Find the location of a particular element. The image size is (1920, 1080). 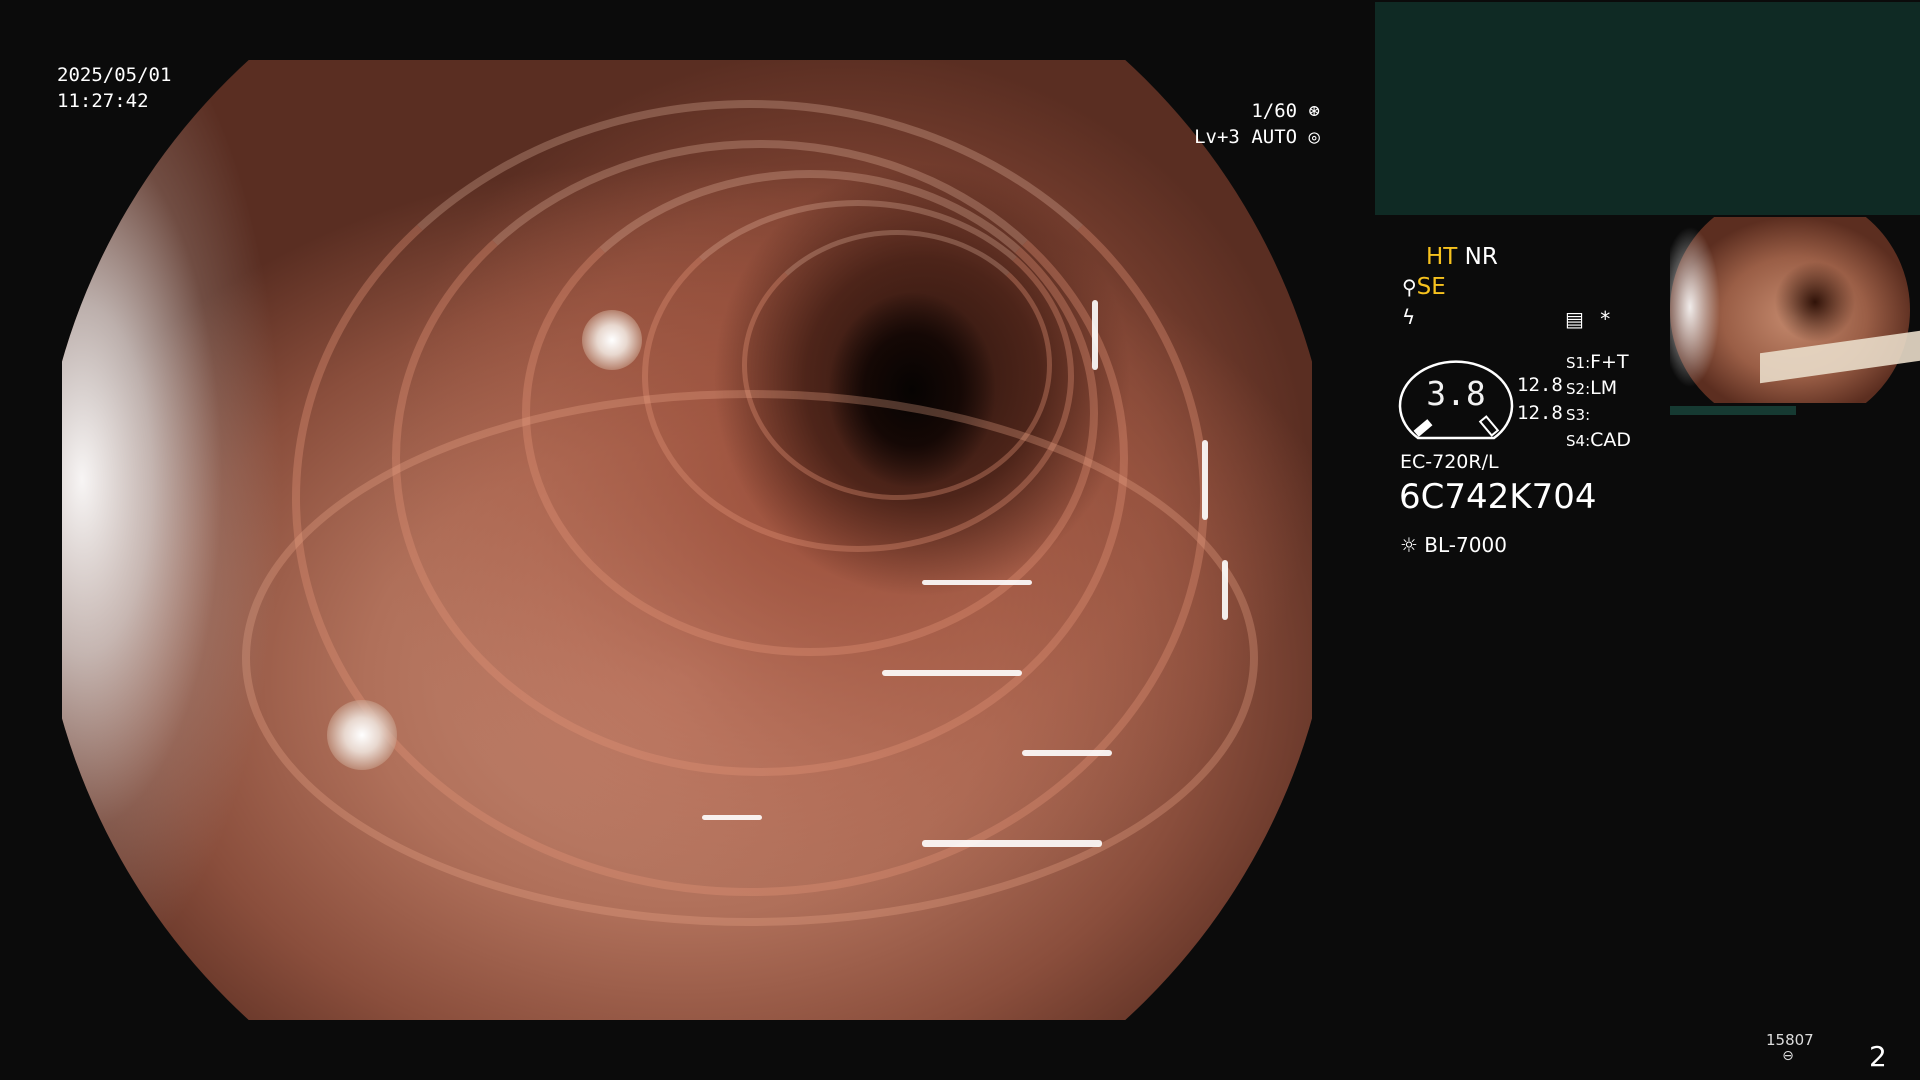

date-text: 2025/05/01 is located at coordinates (114, 75).